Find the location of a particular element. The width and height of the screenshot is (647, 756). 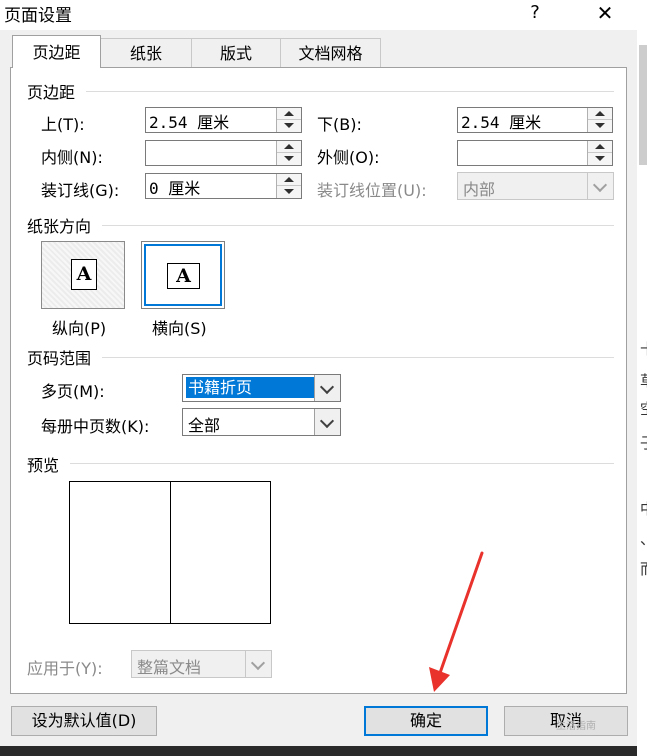

pages-group-label: 页码范围 is located at coordinates (59, 357).